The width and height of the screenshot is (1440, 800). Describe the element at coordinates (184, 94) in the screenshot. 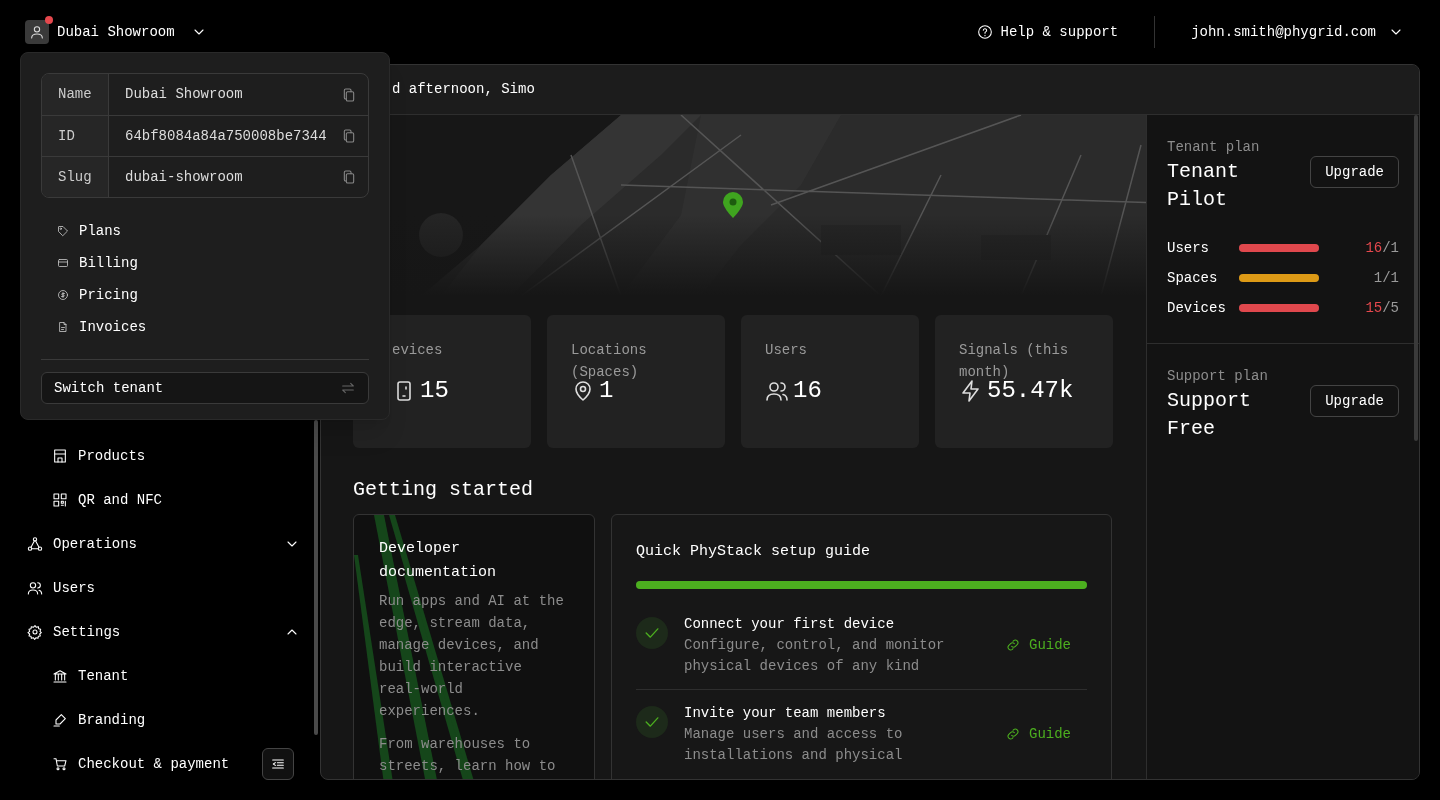

I see `detail-value: Dubai Showroom` at that location.